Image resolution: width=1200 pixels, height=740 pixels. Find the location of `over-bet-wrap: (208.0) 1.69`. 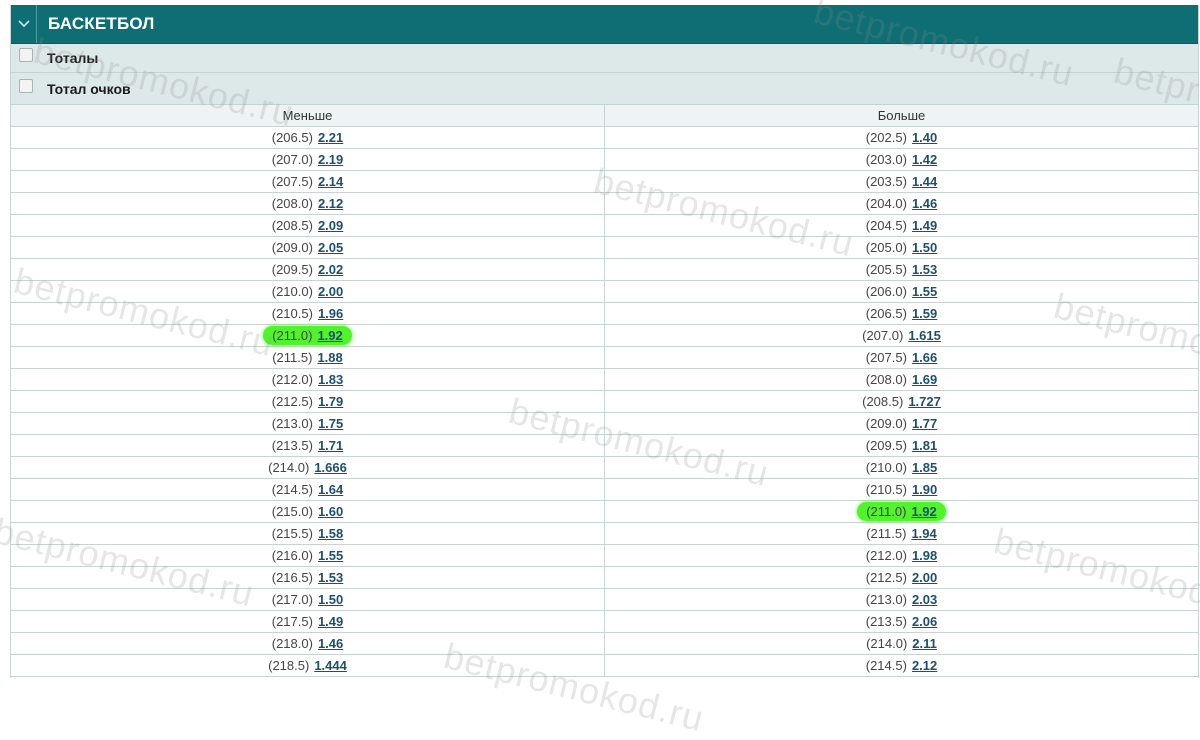

over-bet-wrap: (208.0) 1.69 is located at coordinates (902, 379).